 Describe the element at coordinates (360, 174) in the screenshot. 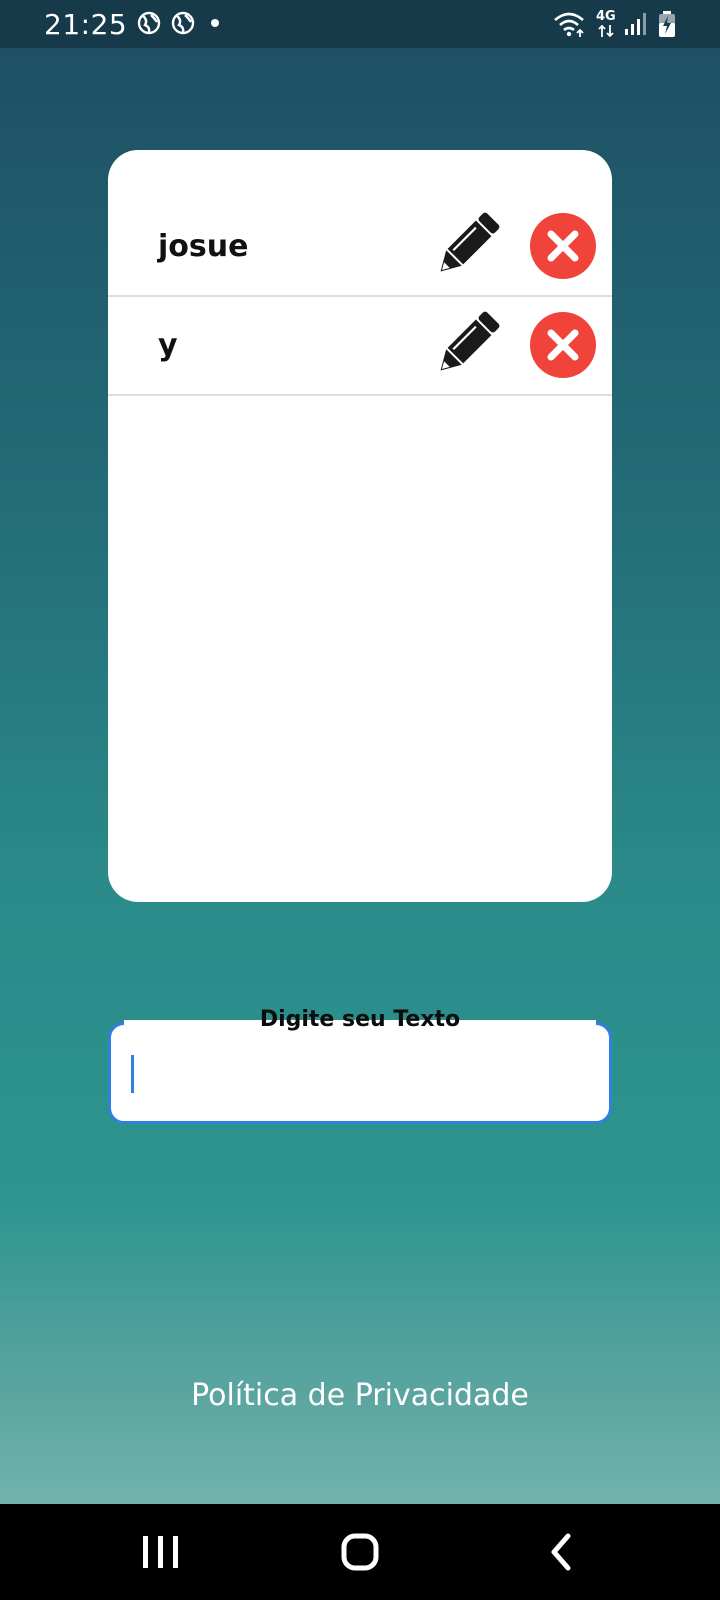

I see `card-top-spacing` at that location.